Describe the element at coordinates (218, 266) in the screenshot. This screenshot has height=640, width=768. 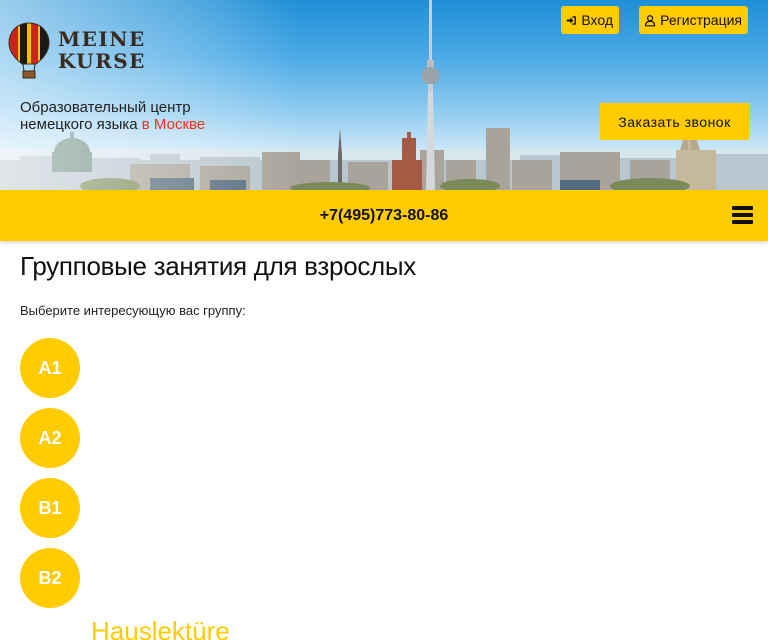
I see `page-title: Групповые занятия для взрослых` at that location.